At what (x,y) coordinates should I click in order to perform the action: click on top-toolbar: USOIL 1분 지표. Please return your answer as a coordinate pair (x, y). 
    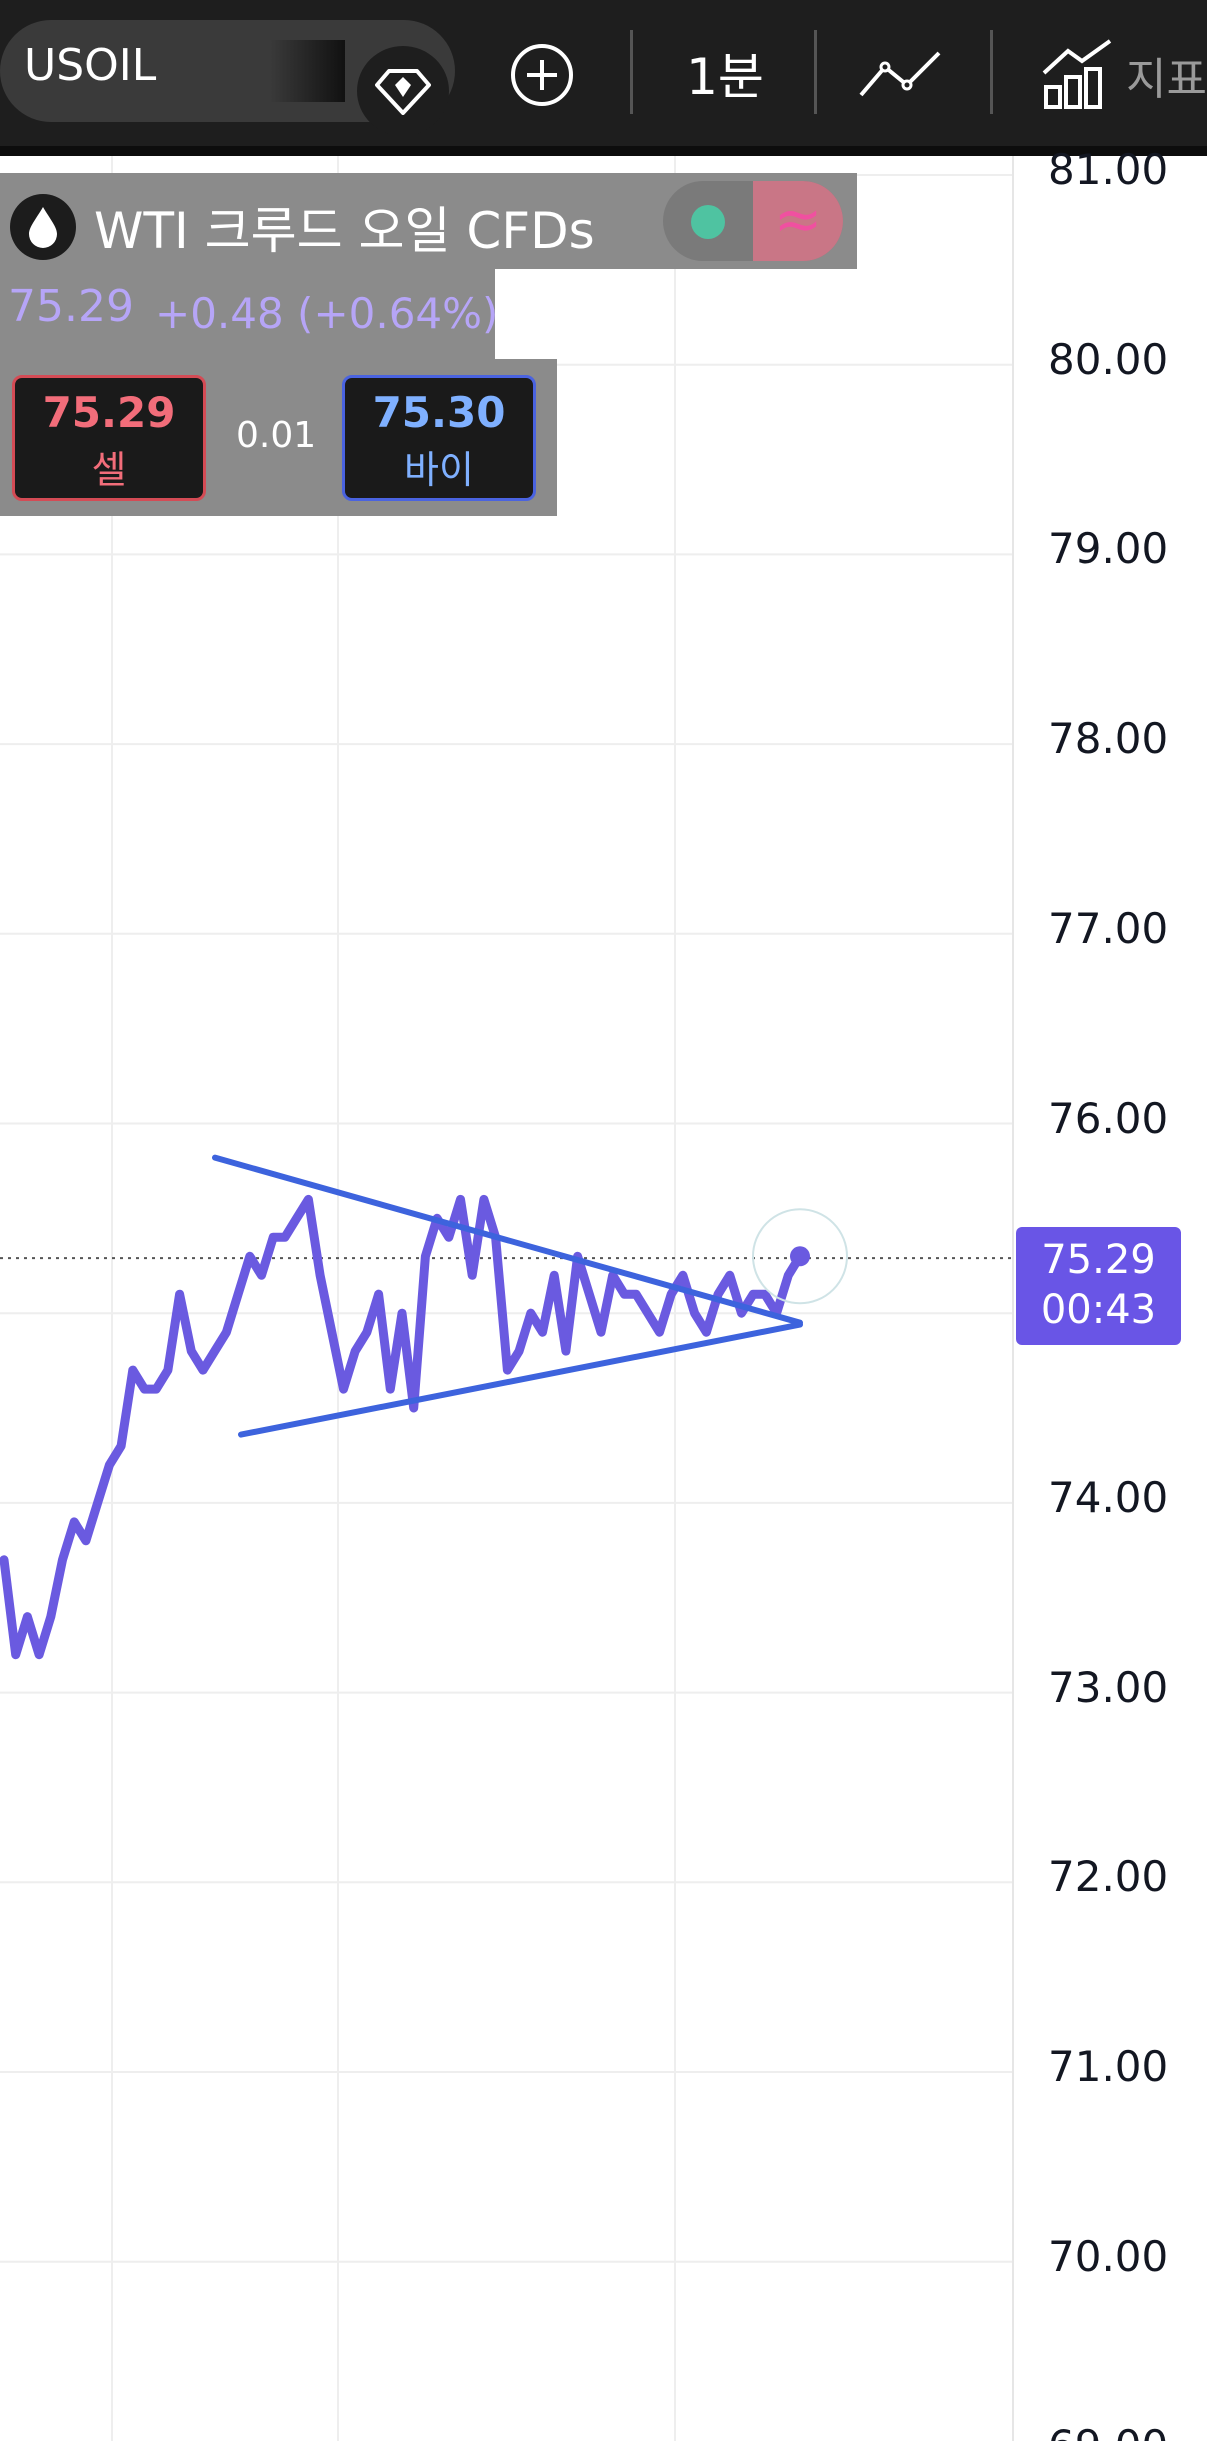
    Looking at the image, I should click on (603, 73).